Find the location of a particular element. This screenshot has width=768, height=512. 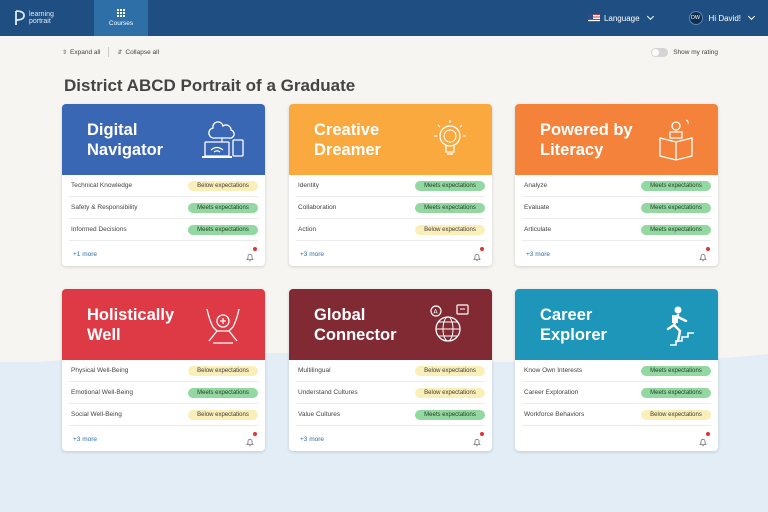

expand-all-button: ⇕ Expand all is located at coordinates (81, 52).